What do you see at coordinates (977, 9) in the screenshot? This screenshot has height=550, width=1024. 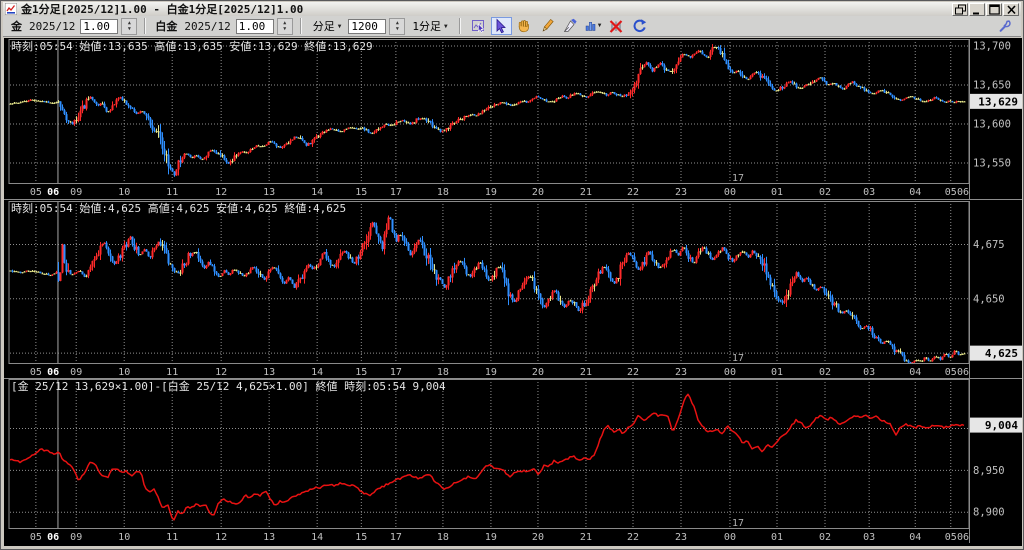 I see `minimize-button` at bounding box center [977, 9].